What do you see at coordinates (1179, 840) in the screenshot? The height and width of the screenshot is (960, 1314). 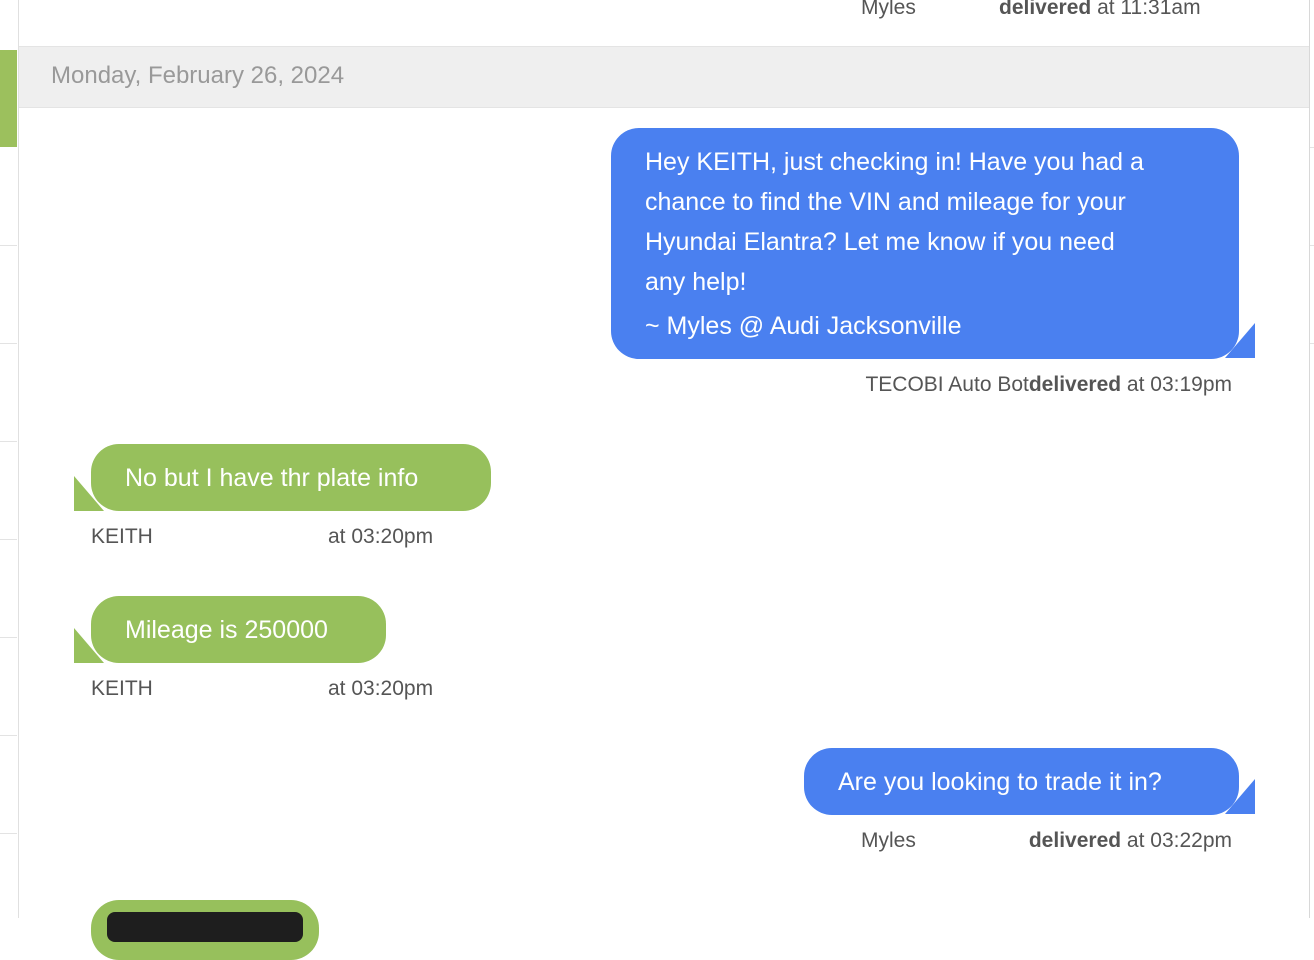 I see `message-time: at 03:22pm` at bounding box center [1179, 840].